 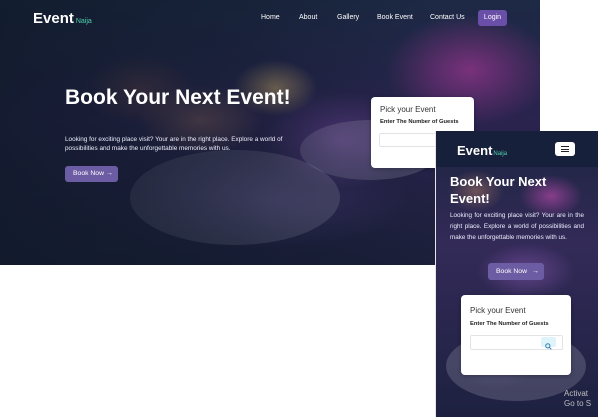 I want to click on watermark-line-1: Activat, so click(x=576, y=393).